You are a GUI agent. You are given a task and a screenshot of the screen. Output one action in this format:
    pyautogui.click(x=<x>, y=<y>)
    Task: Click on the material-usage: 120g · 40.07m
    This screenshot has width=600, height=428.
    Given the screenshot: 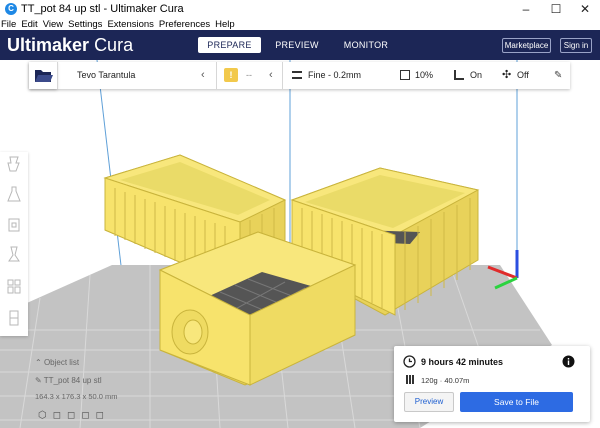 What is the action you would take?
    pyautogui.click(x=445, y=380)
    